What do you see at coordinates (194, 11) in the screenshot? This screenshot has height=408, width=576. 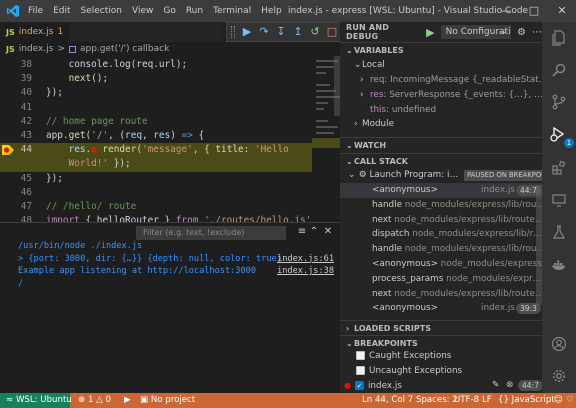 I see `menu-run: Run` at bounding box center [194, 11].